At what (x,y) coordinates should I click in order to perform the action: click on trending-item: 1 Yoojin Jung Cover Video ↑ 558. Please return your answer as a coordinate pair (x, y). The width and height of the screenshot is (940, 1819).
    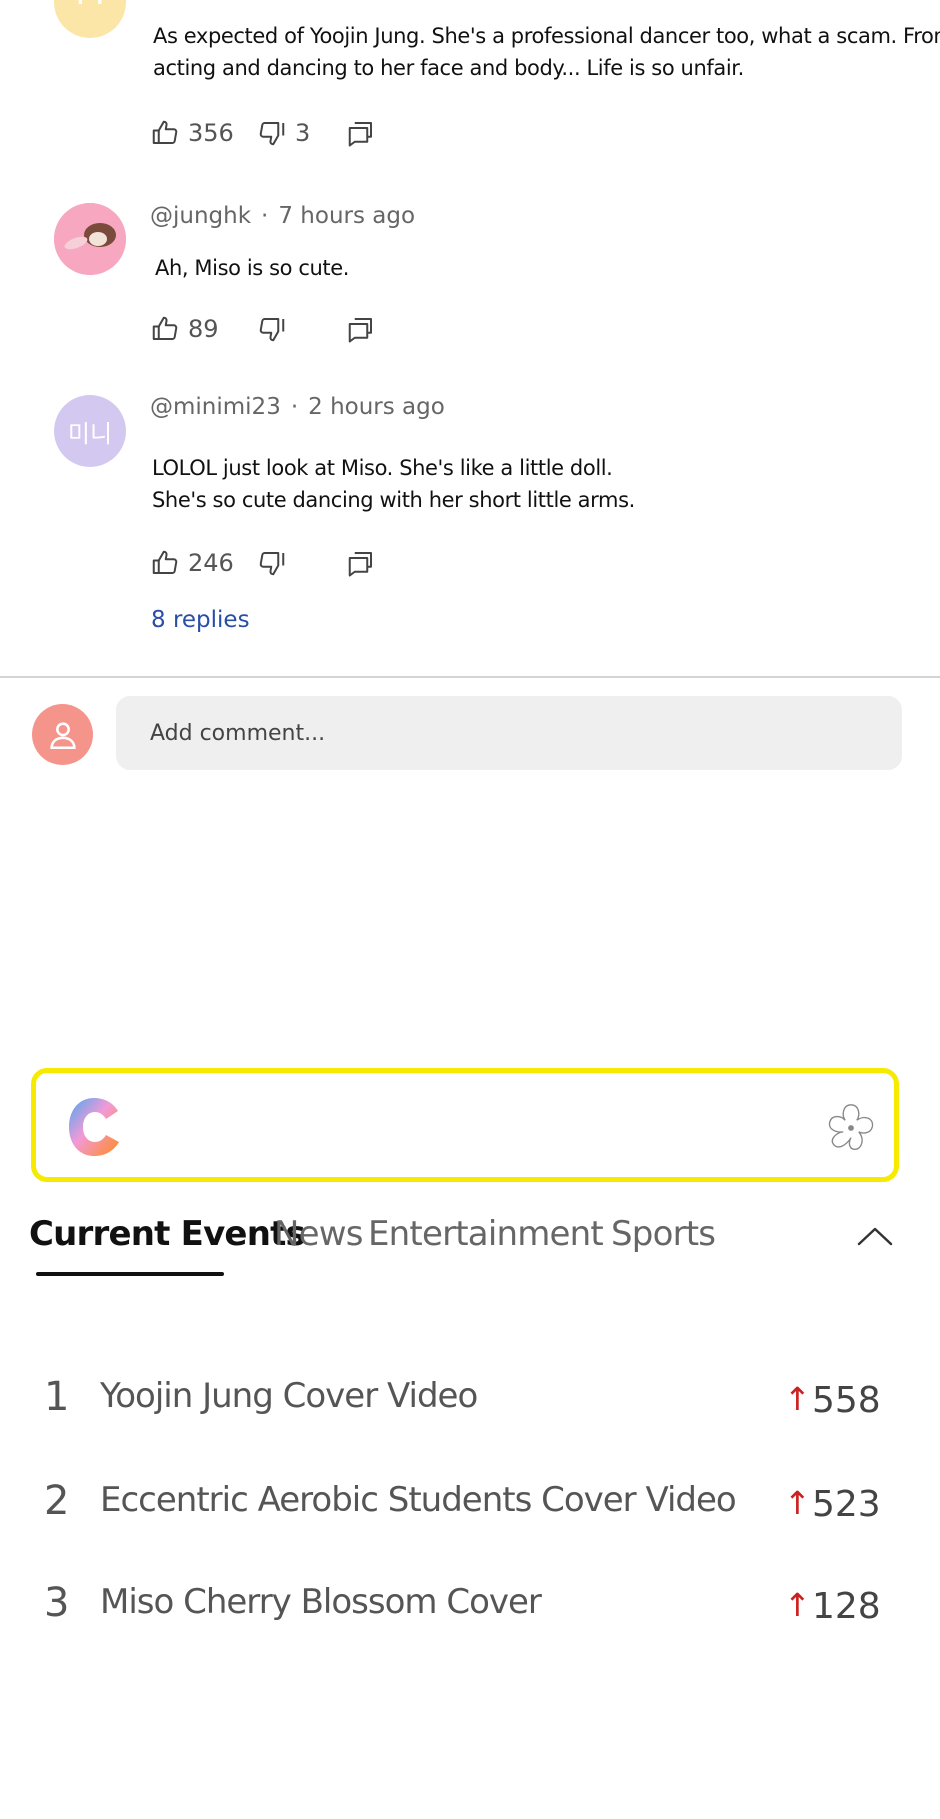
    Looking at the image, I should click on (470, 1404).